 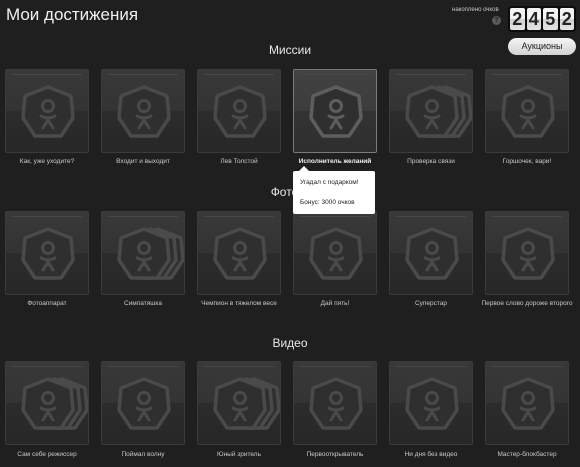 I want to click on achievement-label: Ни дня без видео, so click(x=431, y=454).